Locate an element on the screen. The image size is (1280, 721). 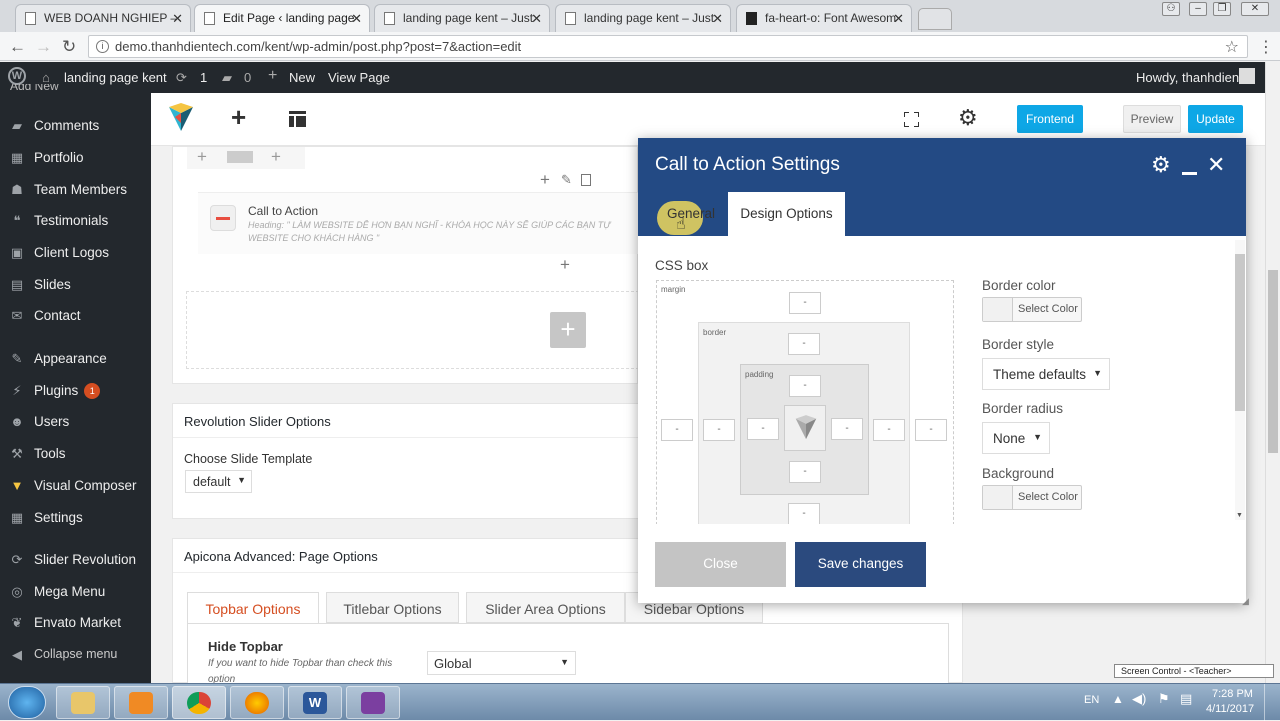
show-desktop-button is located at coordinates (1272, 702).